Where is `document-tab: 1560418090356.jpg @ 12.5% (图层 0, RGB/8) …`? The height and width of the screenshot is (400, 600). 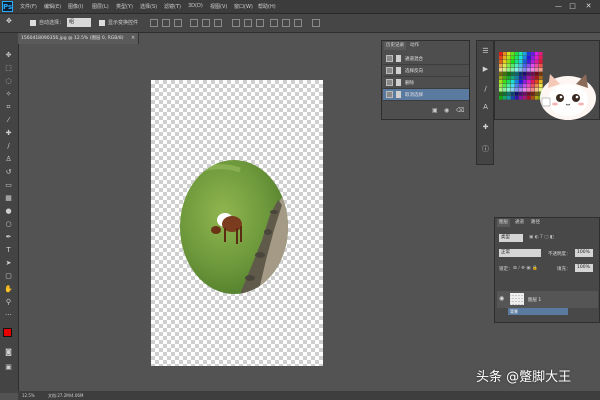
document-tab: 1560418090356.jpg @ 12.5% (图层 0, RGB/8) … is located at coordinates (78, 38).